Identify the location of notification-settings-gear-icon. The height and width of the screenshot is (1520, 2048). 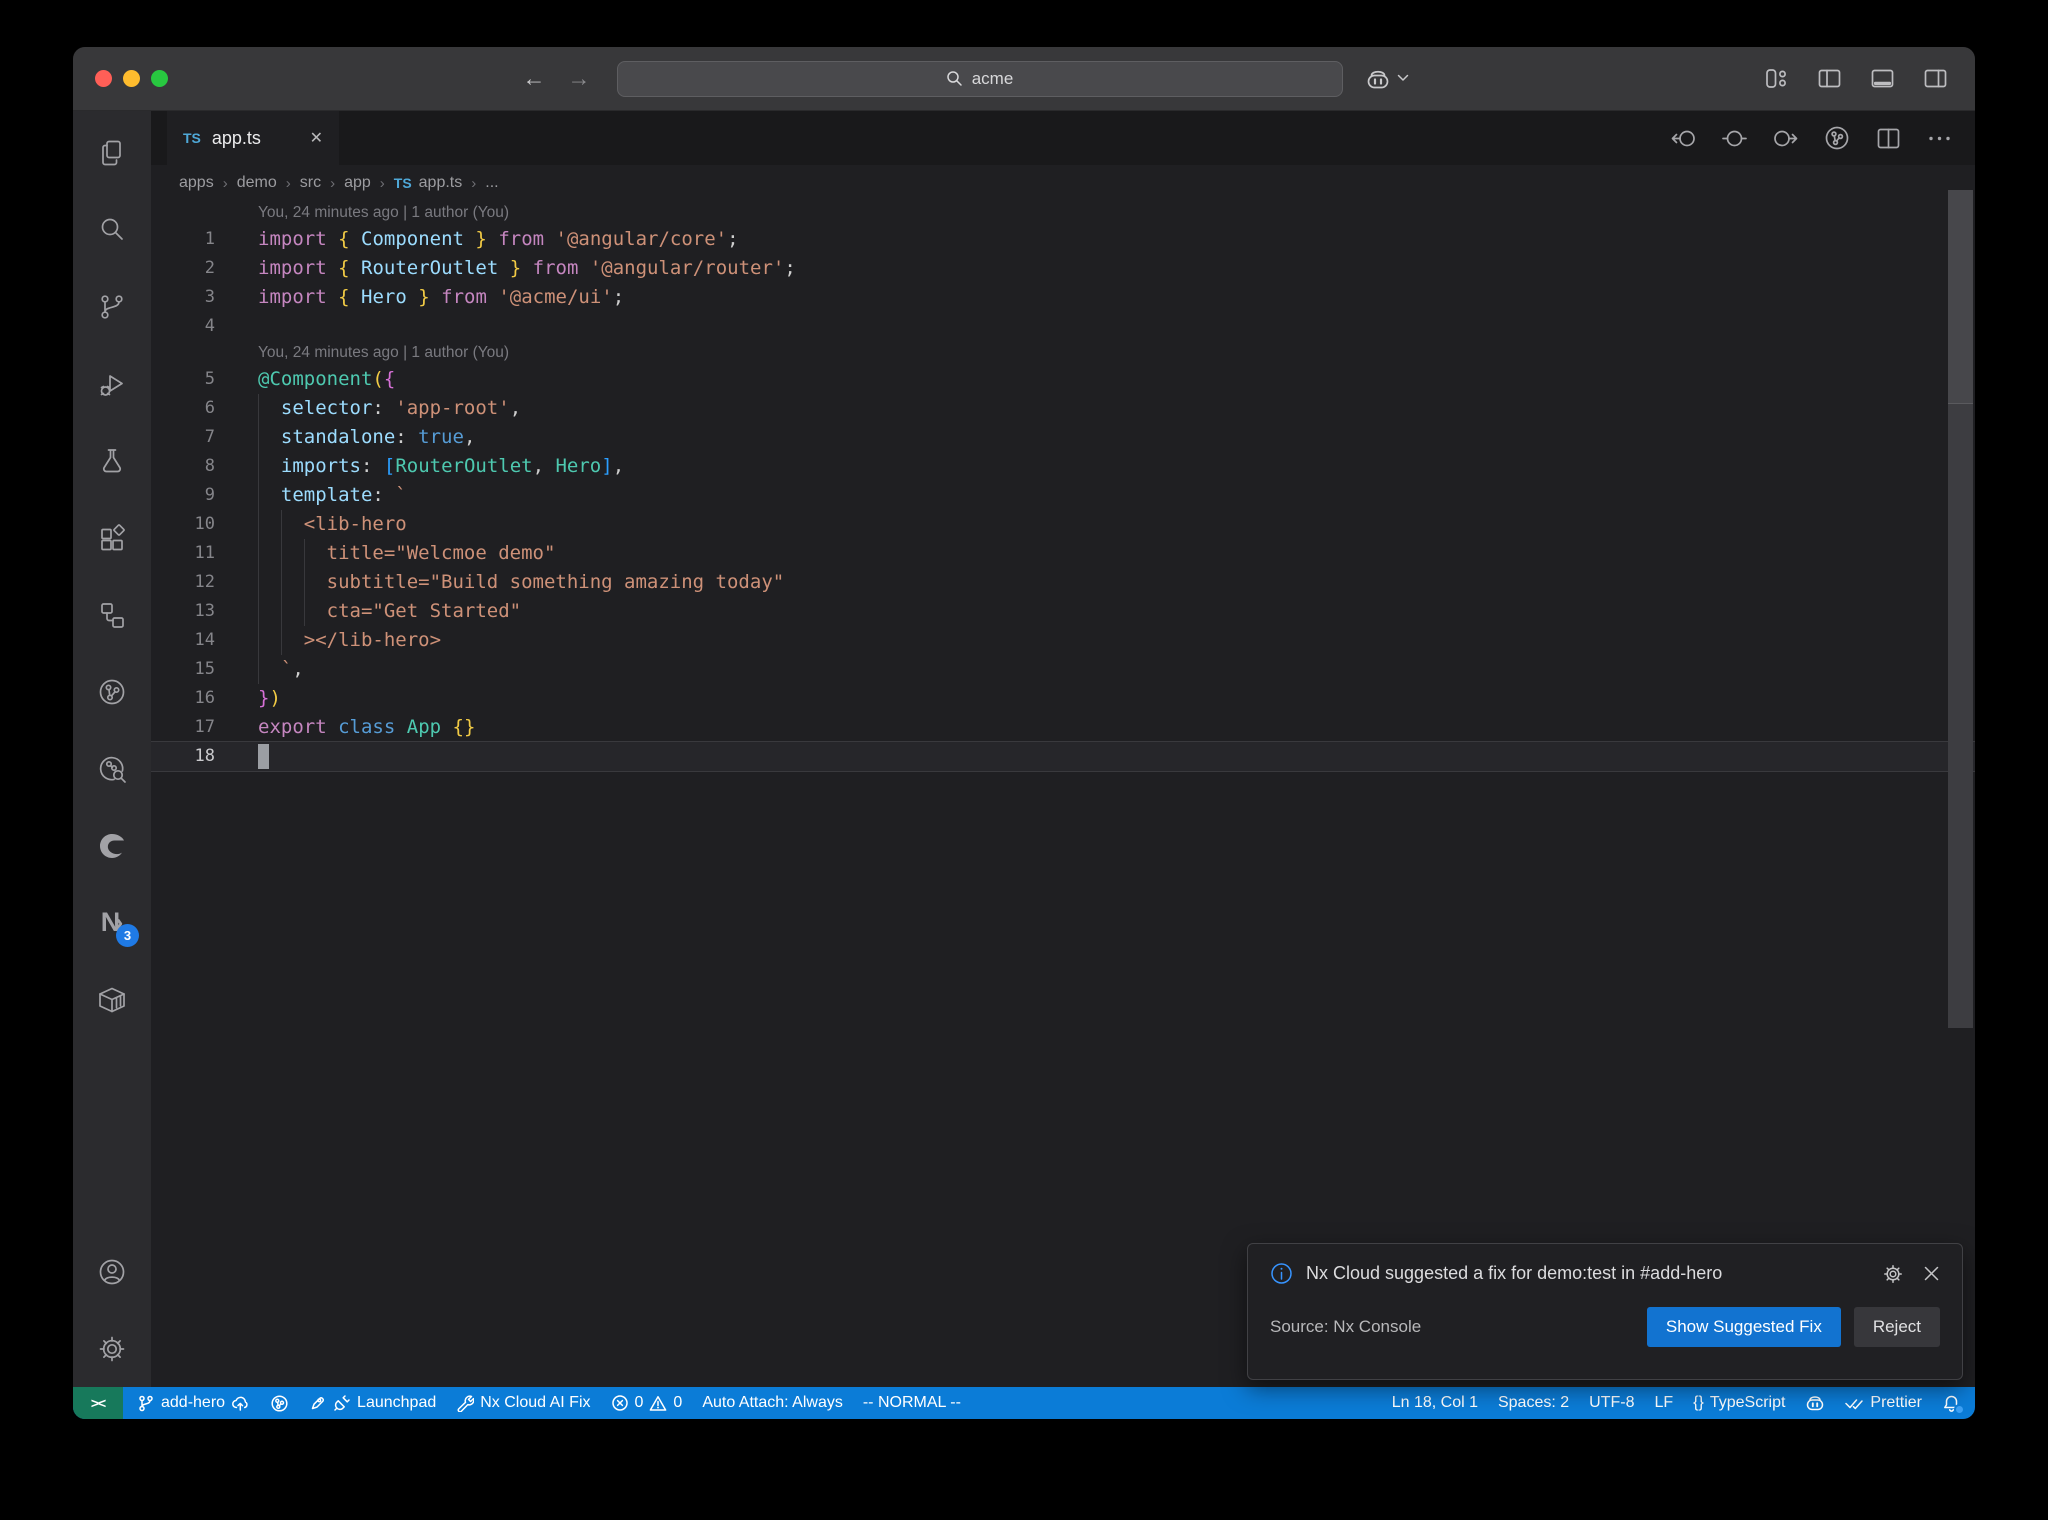
(1893, 1274).